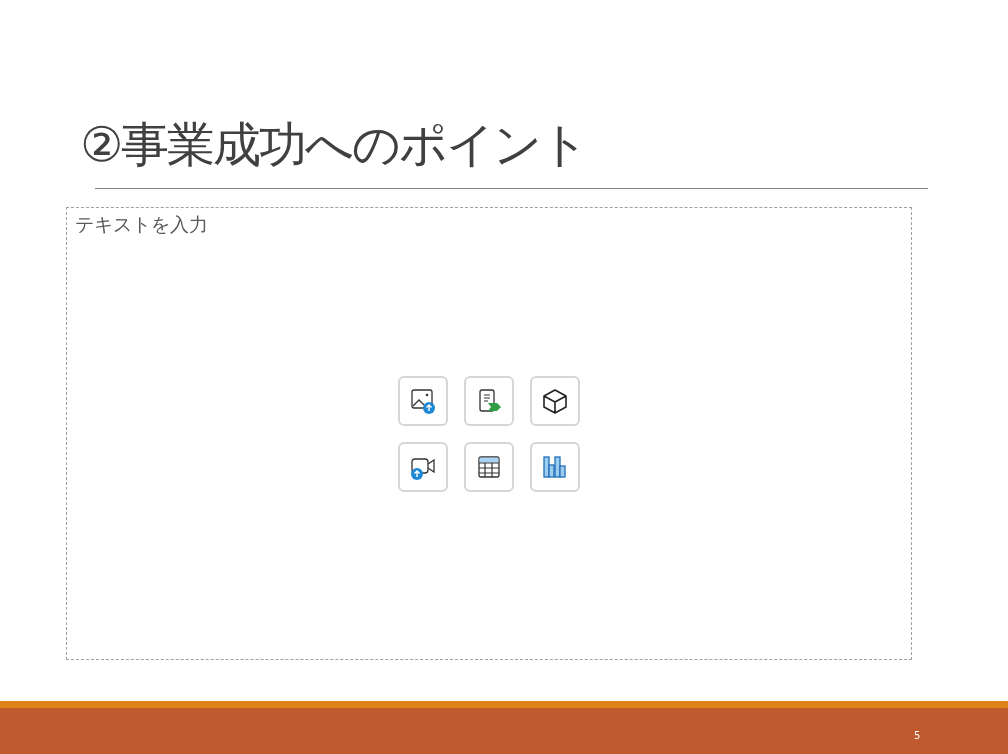  I want to click on cube-icon, so click(555, 401).